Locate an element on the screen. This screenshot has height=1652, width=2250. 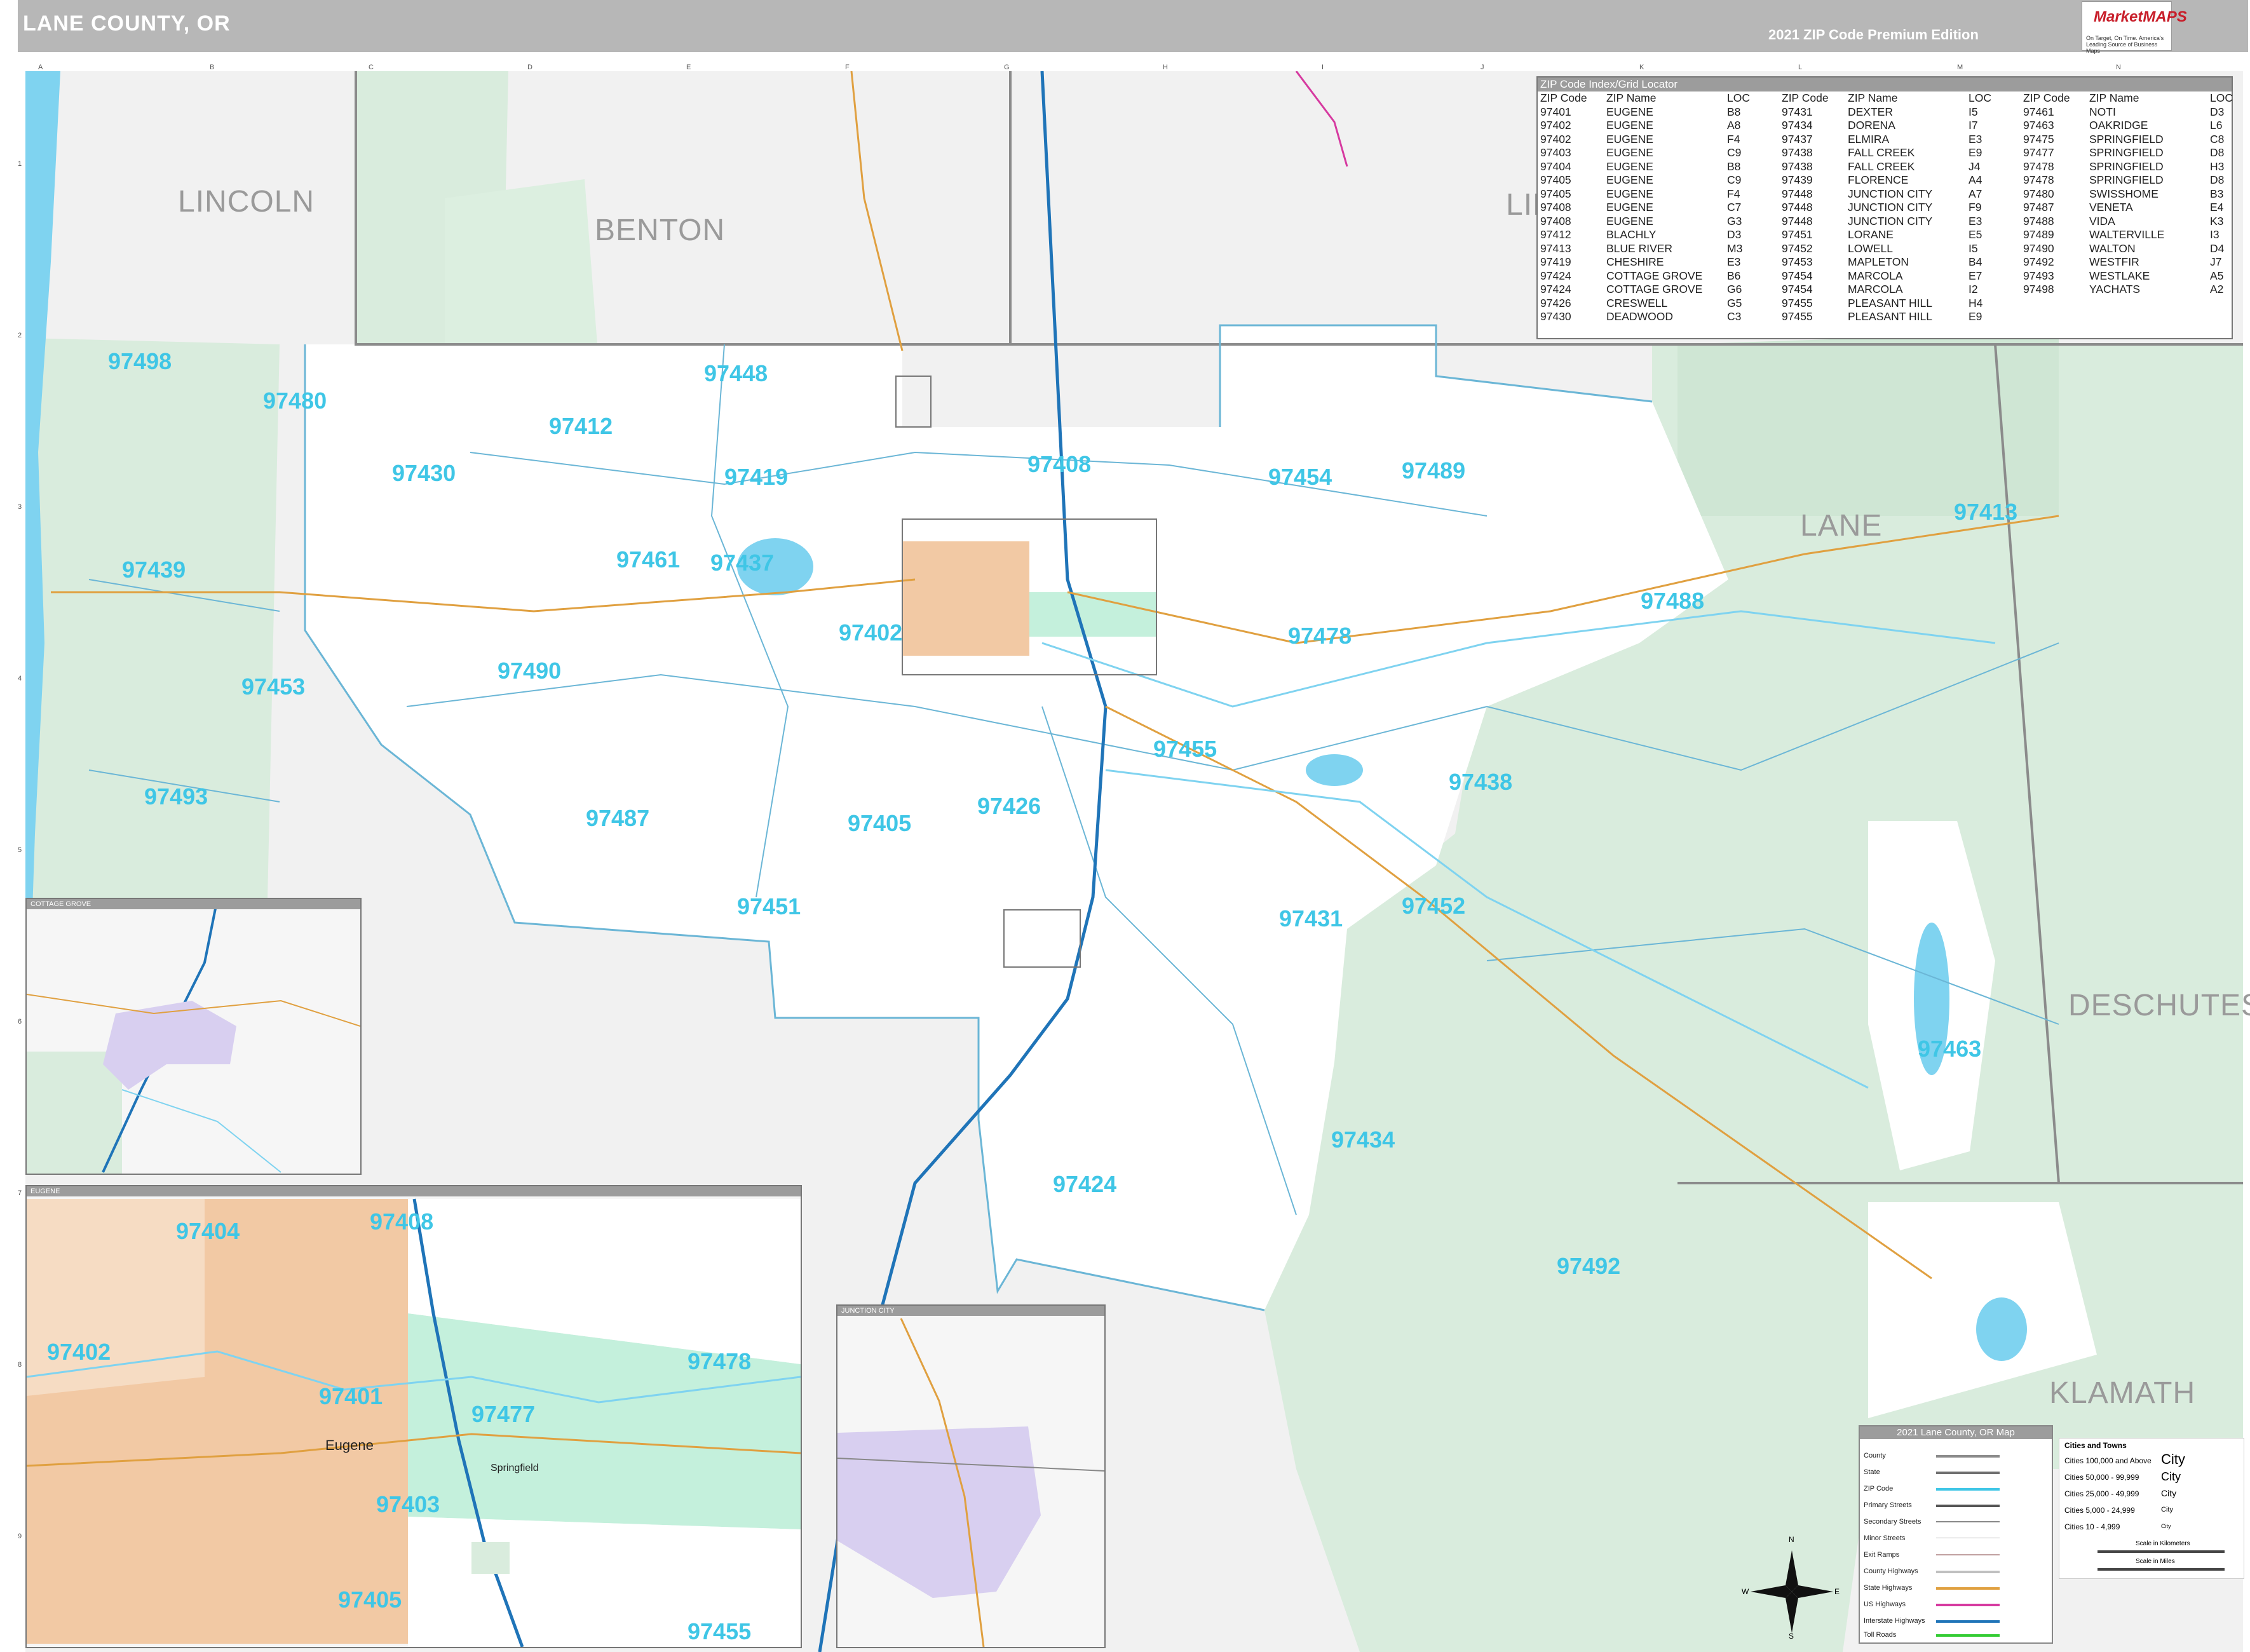
zip-label: 97451 is located at coordinates (769, 906).